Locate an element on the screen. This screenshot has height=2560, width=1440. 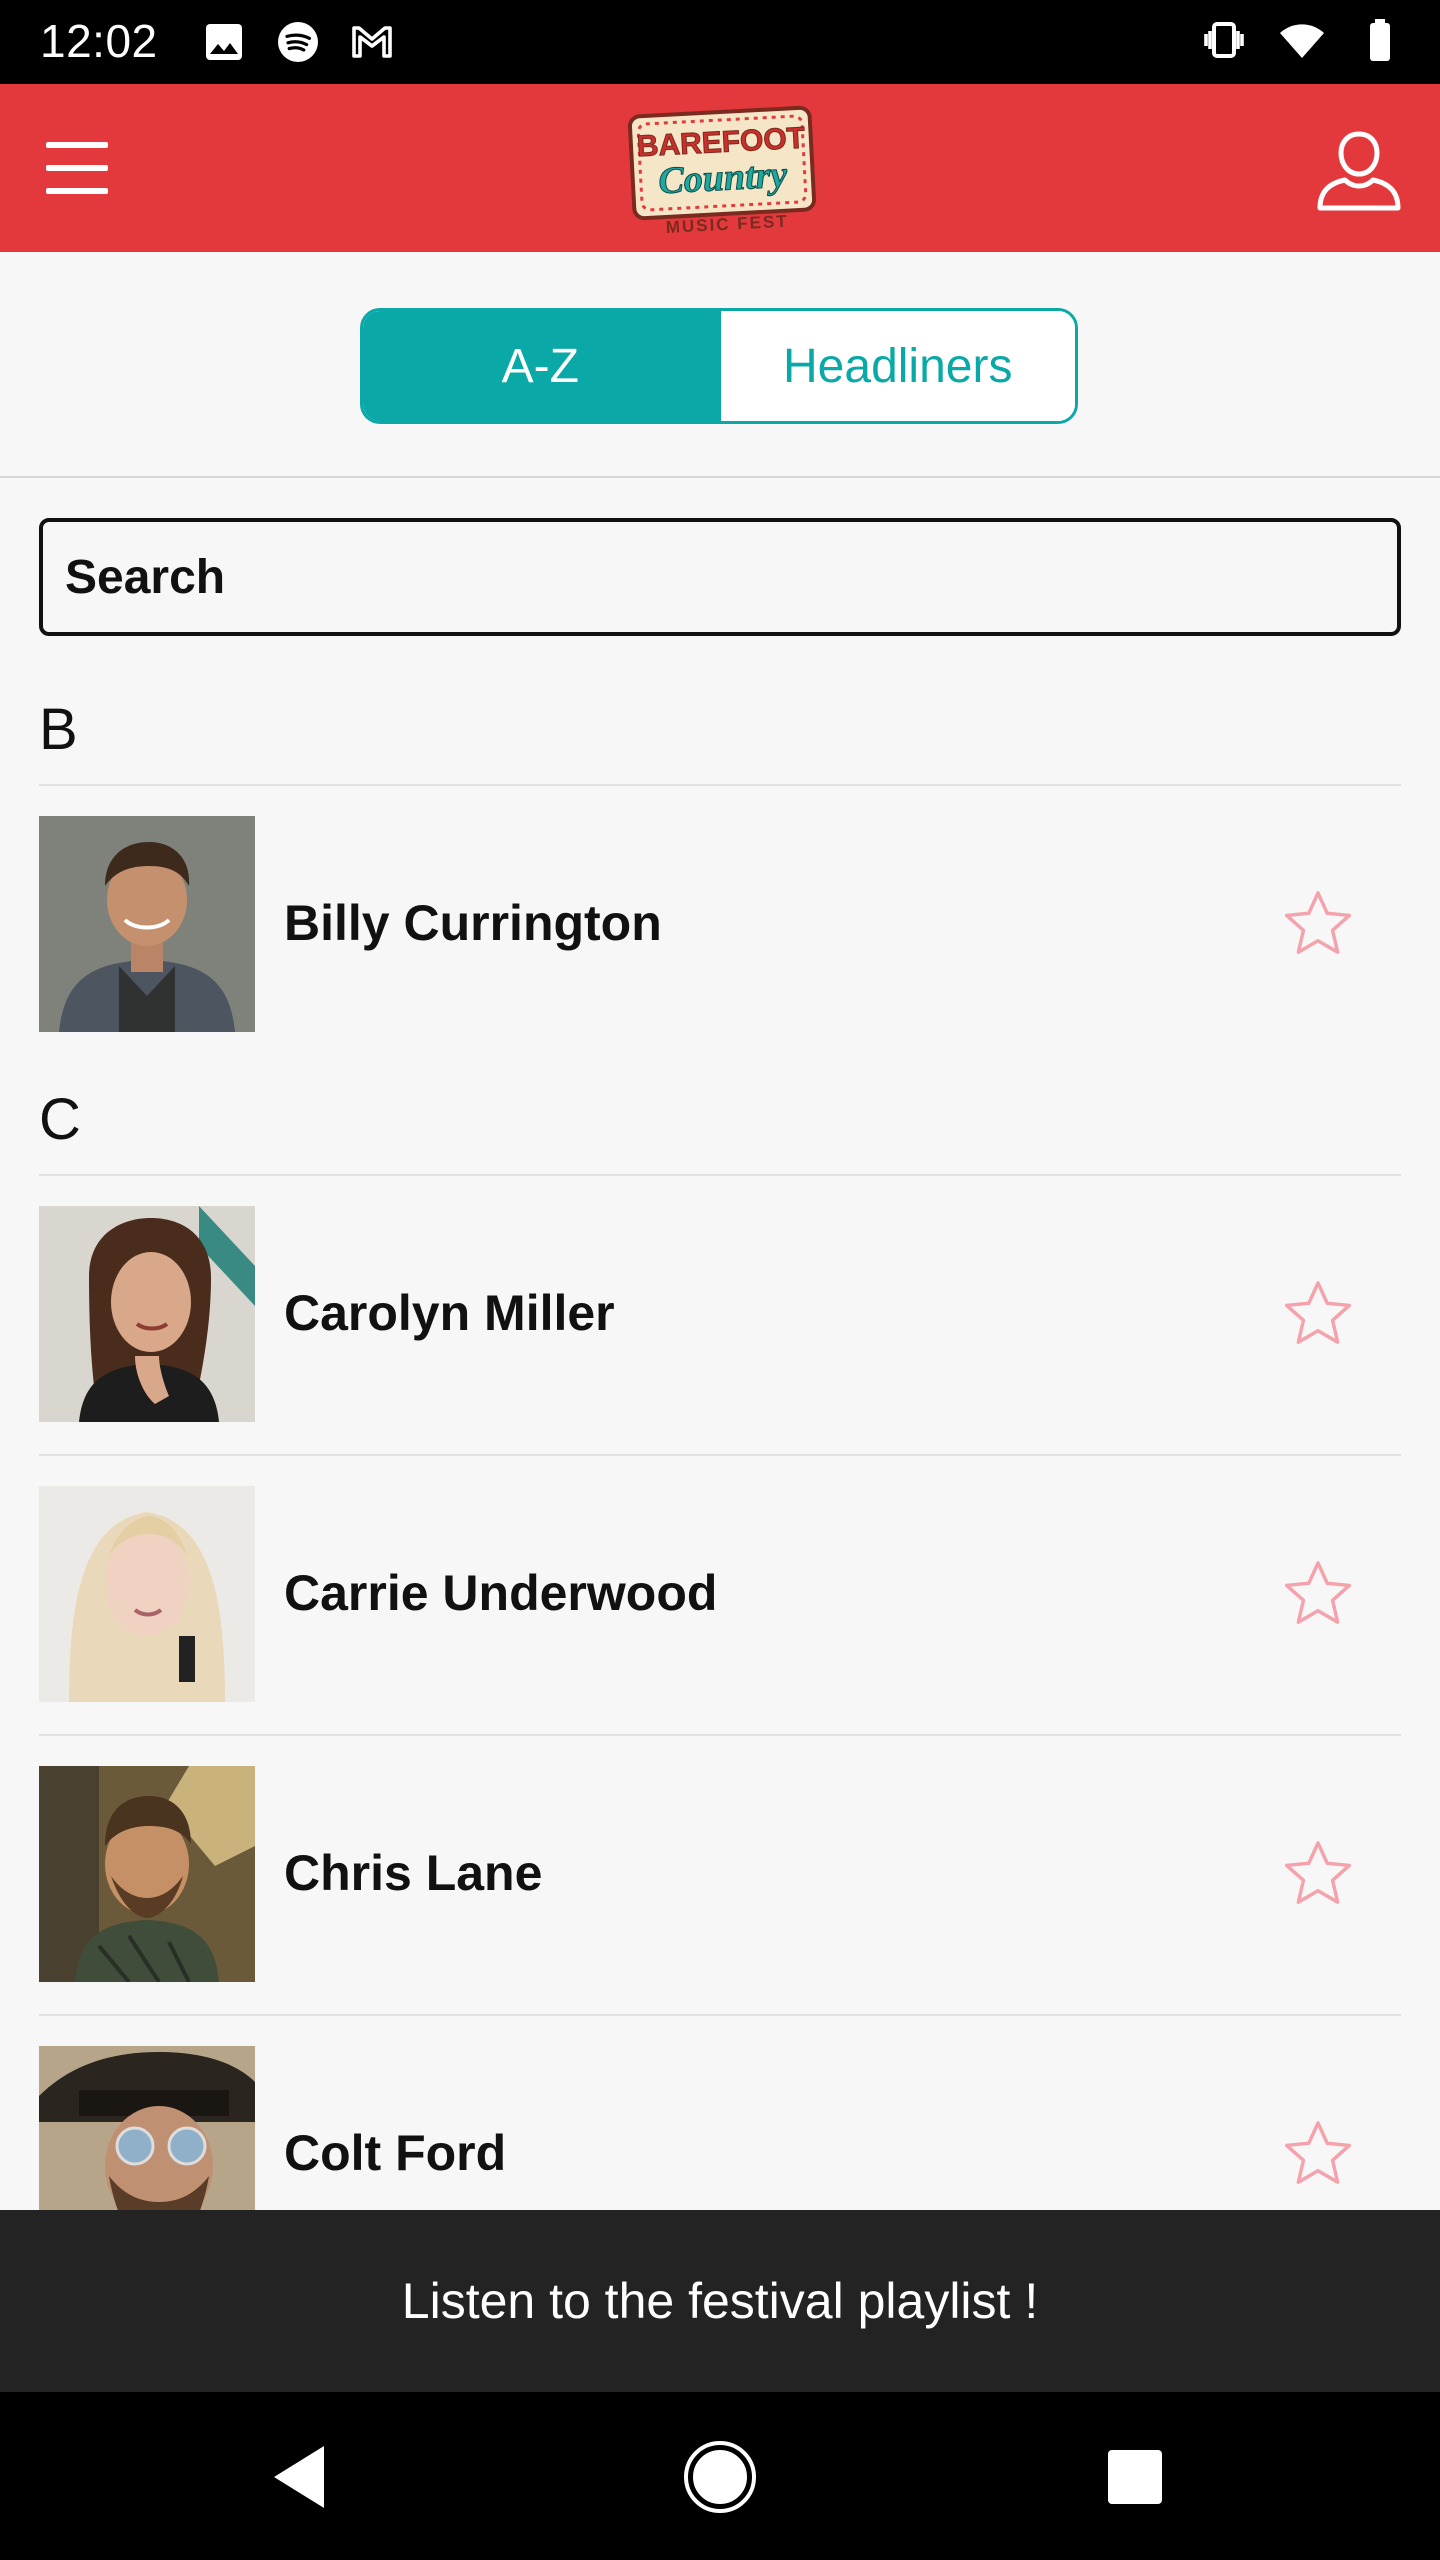
system-icons is located at coordinates (1302, 40).